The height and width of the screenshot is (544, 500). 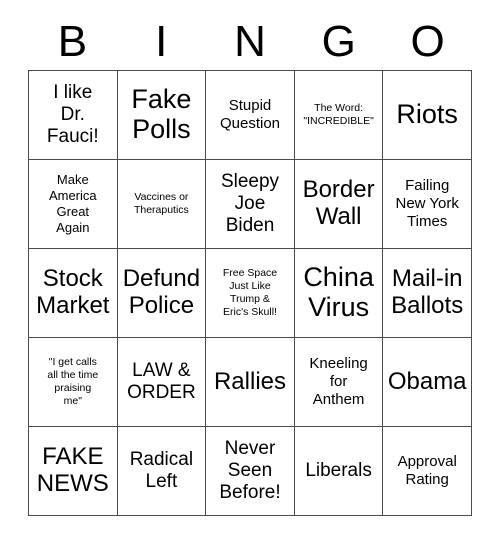 I want to click on bingo-cell-label: Stock Market, so click(x=73, y=292).